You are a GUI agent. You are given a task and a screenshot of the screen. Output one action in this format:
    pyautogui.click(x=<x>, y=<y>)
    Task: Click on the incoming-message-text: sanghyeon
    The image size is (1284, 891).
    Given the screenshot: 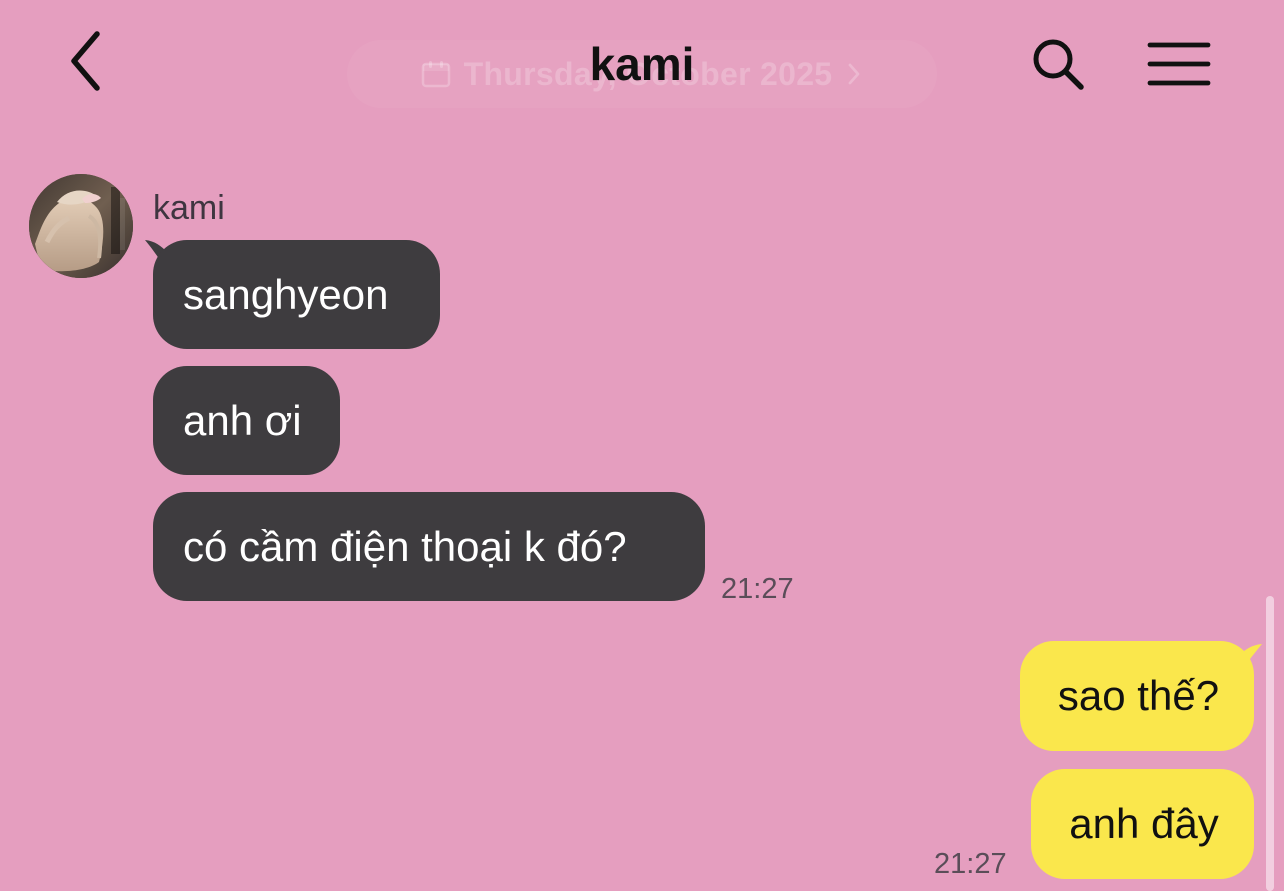 What is the action you would take?
    pyautogui.click(x=286, y=294)
    